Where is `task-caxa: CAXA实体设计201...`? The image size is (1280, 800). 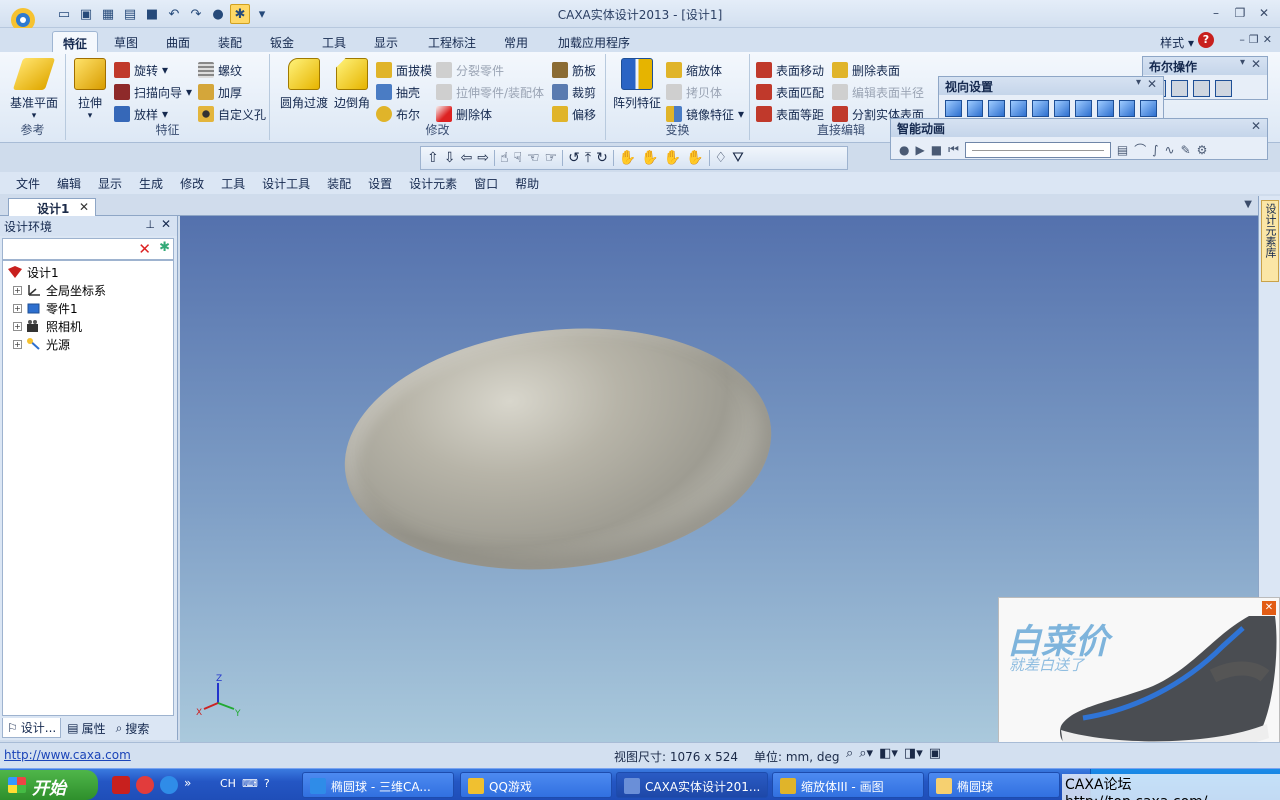
task-caxa: CAXA实体设计201... is located at coordinates (692, 785).